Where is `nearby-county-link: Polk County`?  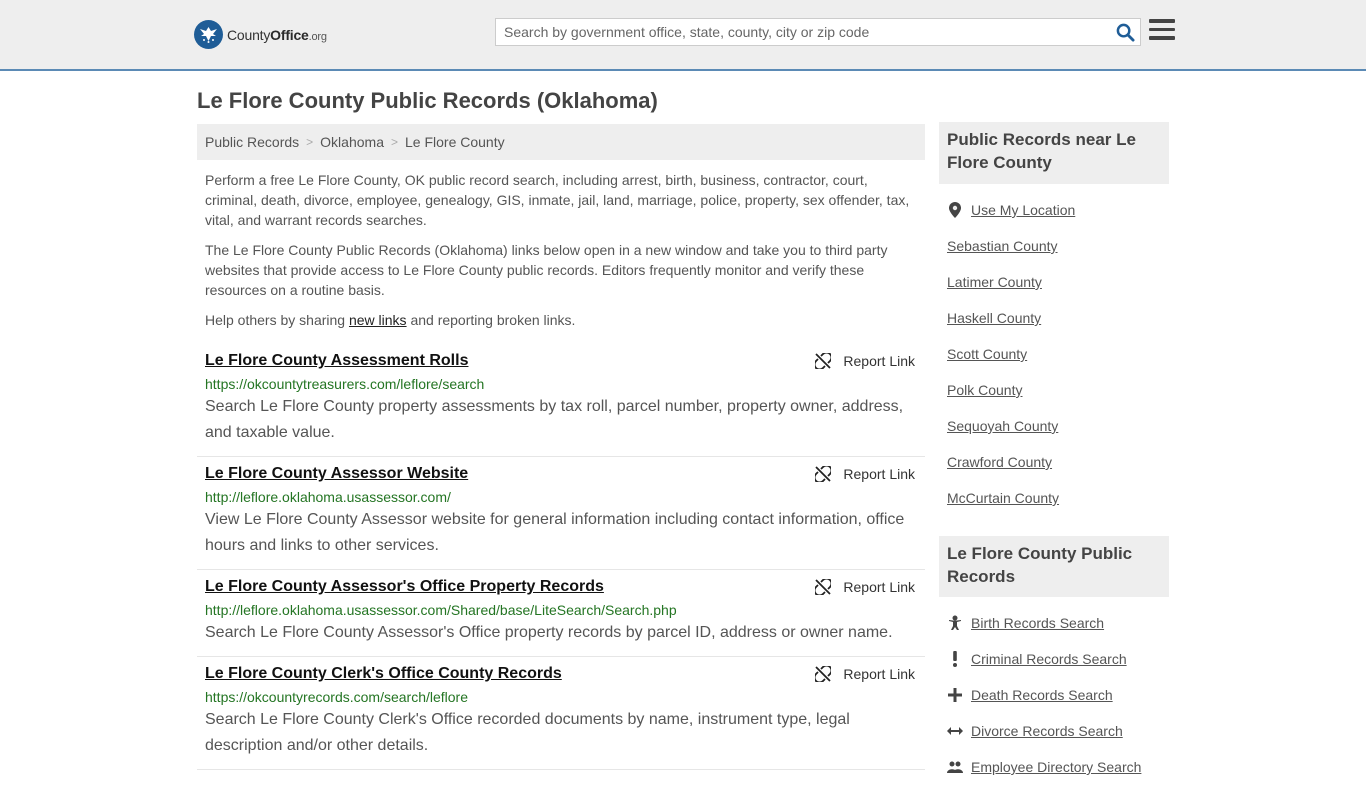 nearby-county-link: Polk County is located at coordinates (984, 390).